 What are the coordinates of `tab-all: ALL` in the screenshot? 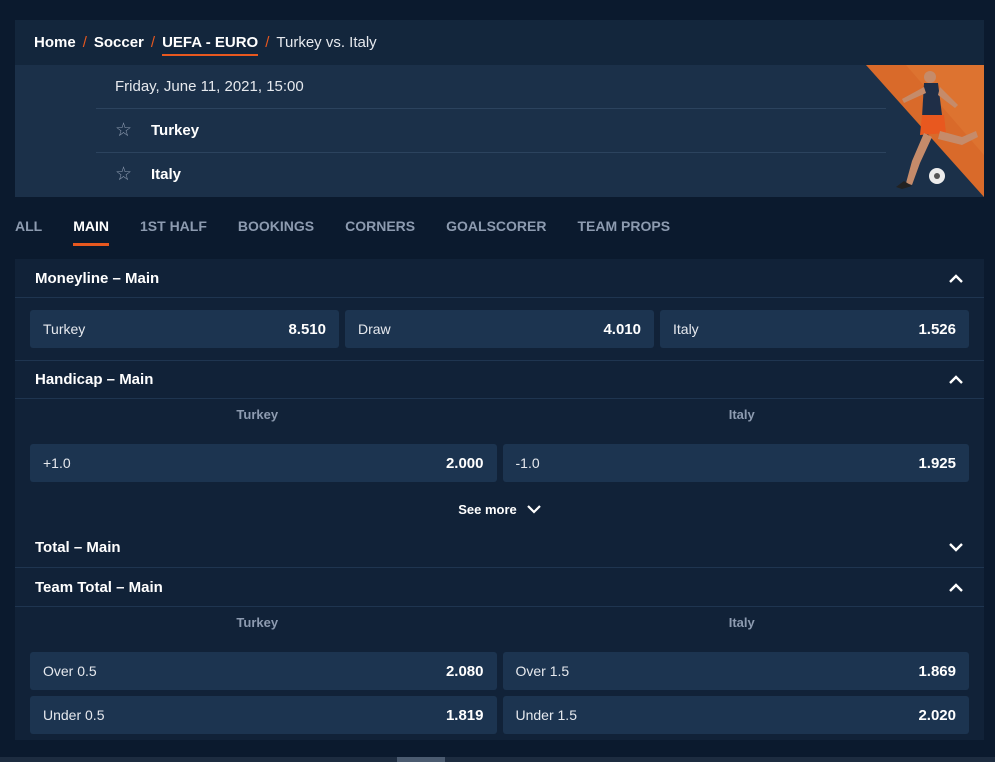 It's located at (28, 227).